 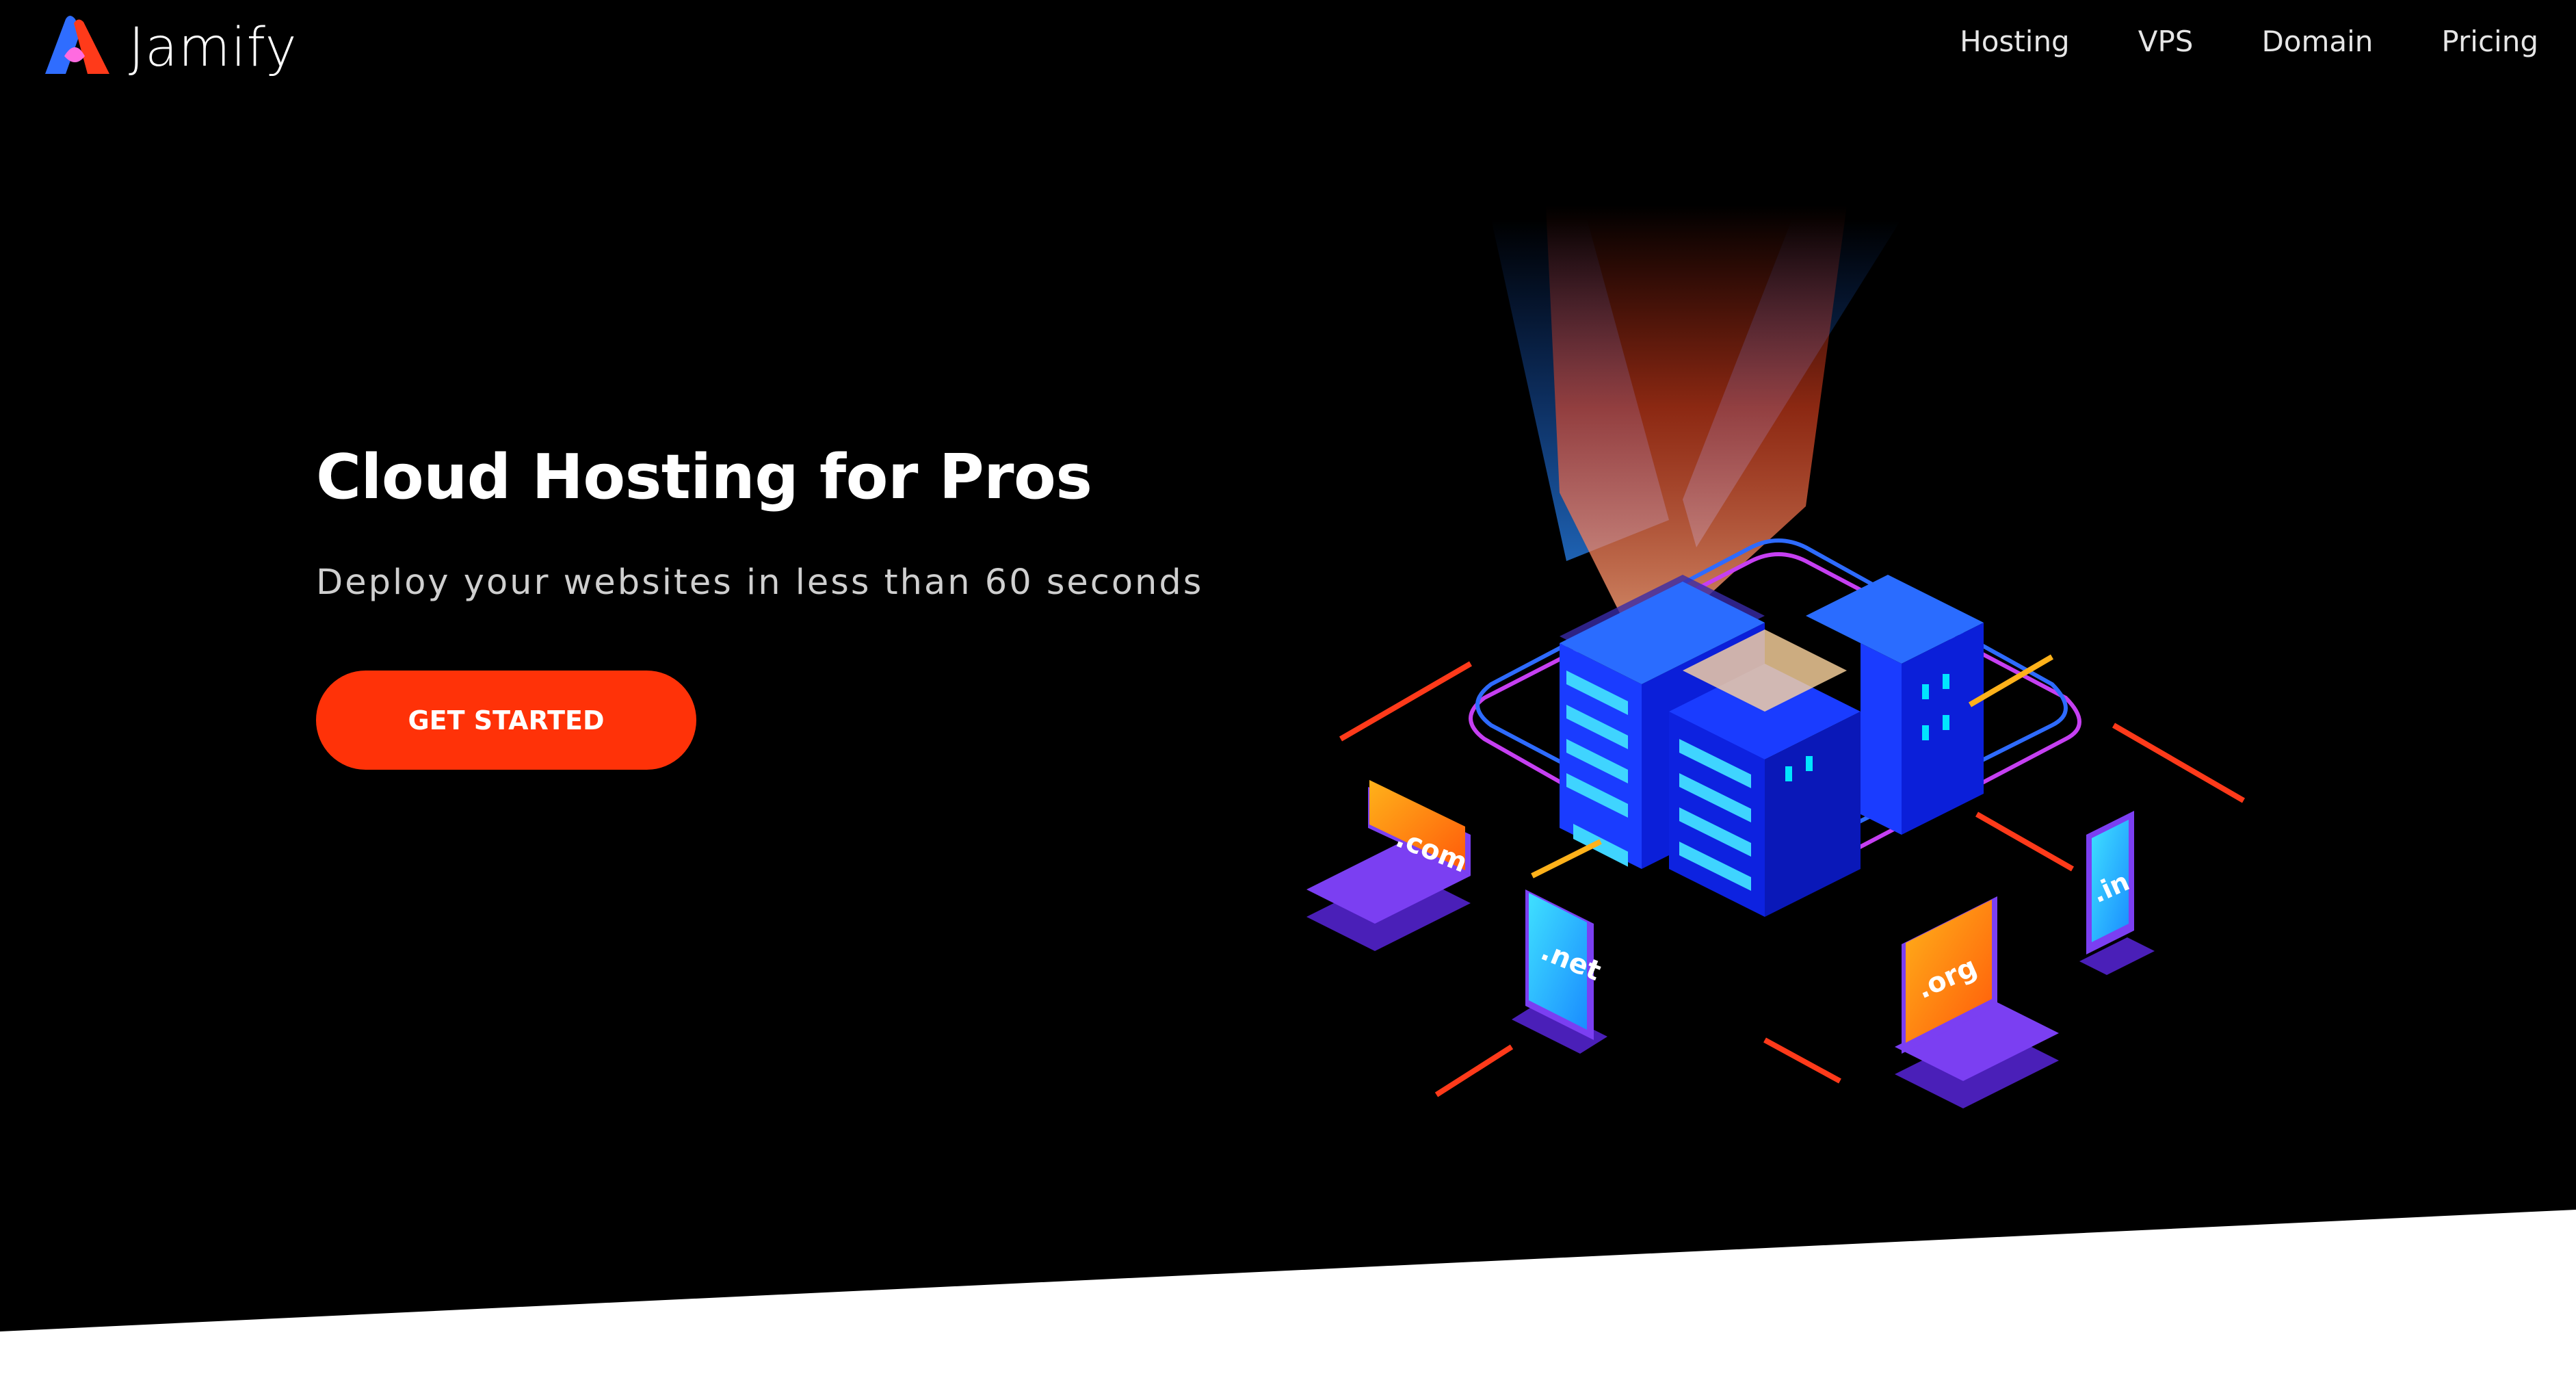 I want to click on nav-hosting: Hosting, so click(x=2015, y=41).